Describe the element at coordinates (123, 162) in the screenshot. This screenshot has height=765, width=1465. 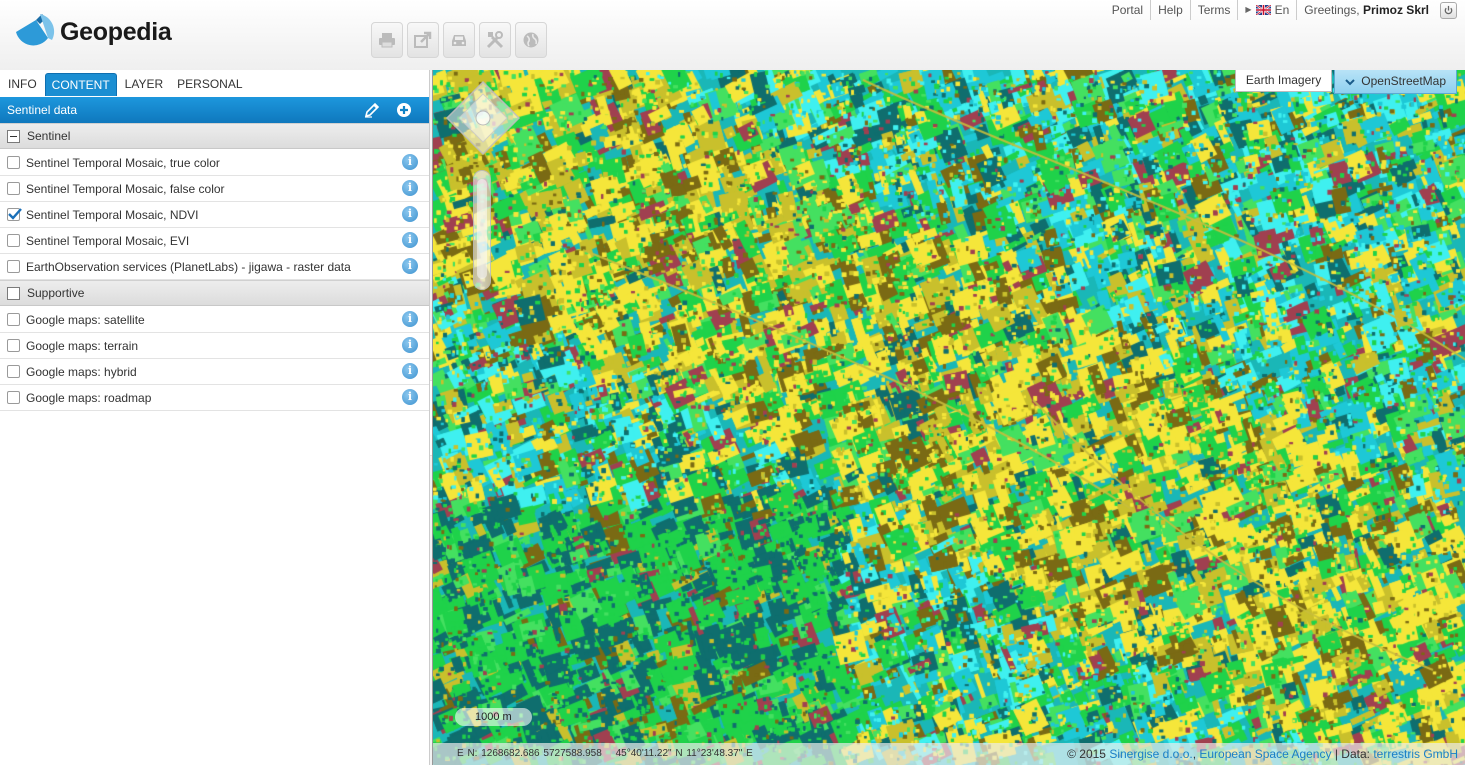
I see `layer-label: Sentinel Temporal Mosaic, true color` at that location.